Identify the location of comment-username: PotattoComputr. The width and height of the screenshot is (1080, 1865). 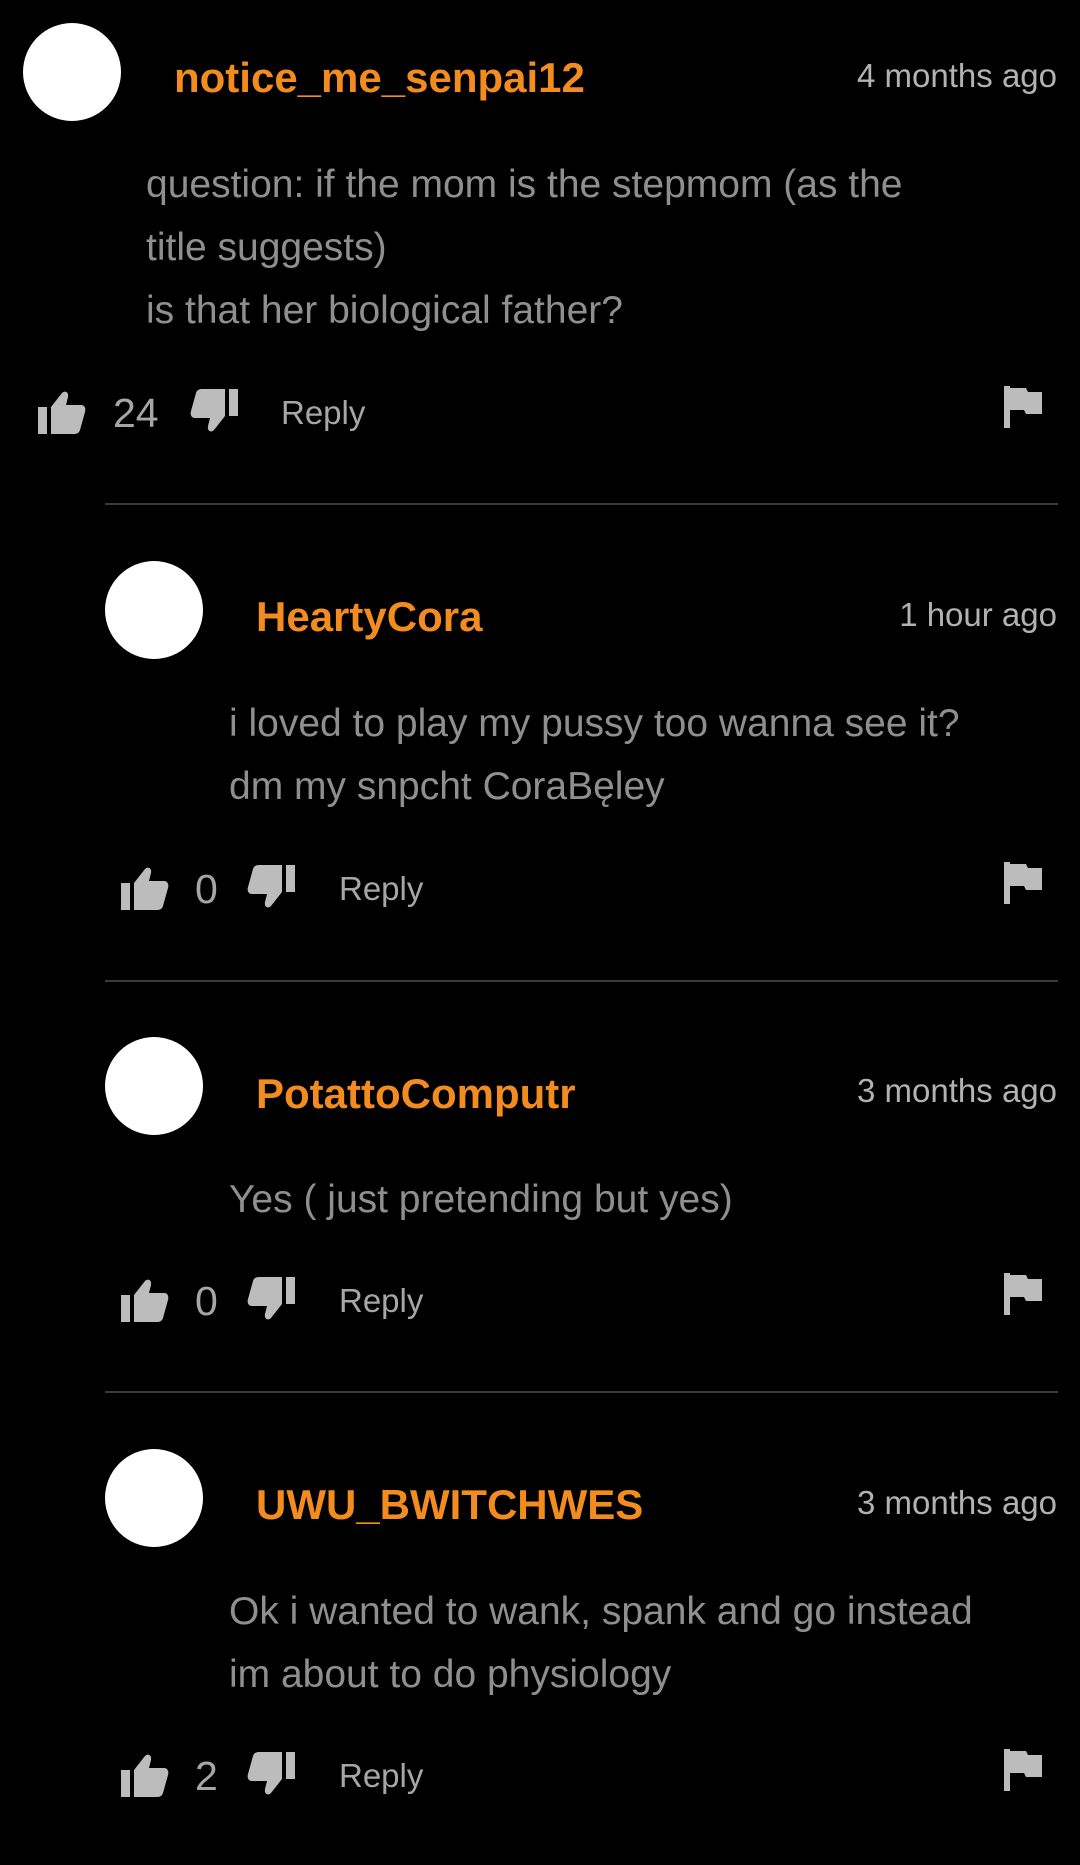
(416, 1094).